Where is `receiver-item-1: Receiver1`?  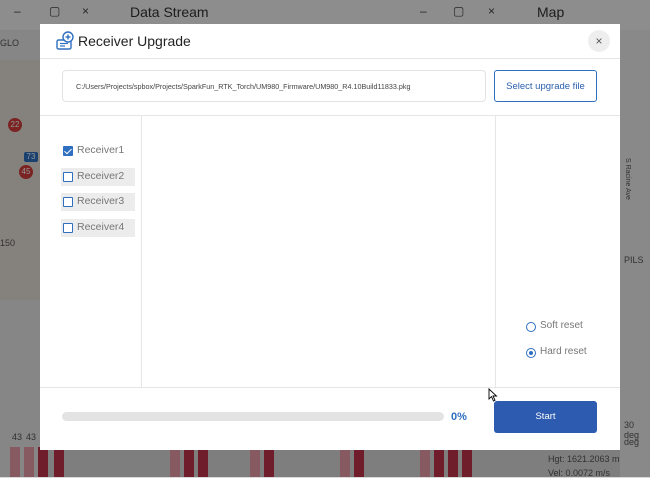
receiver-item-1: Receiver1 is located at coordinates (98, 151).